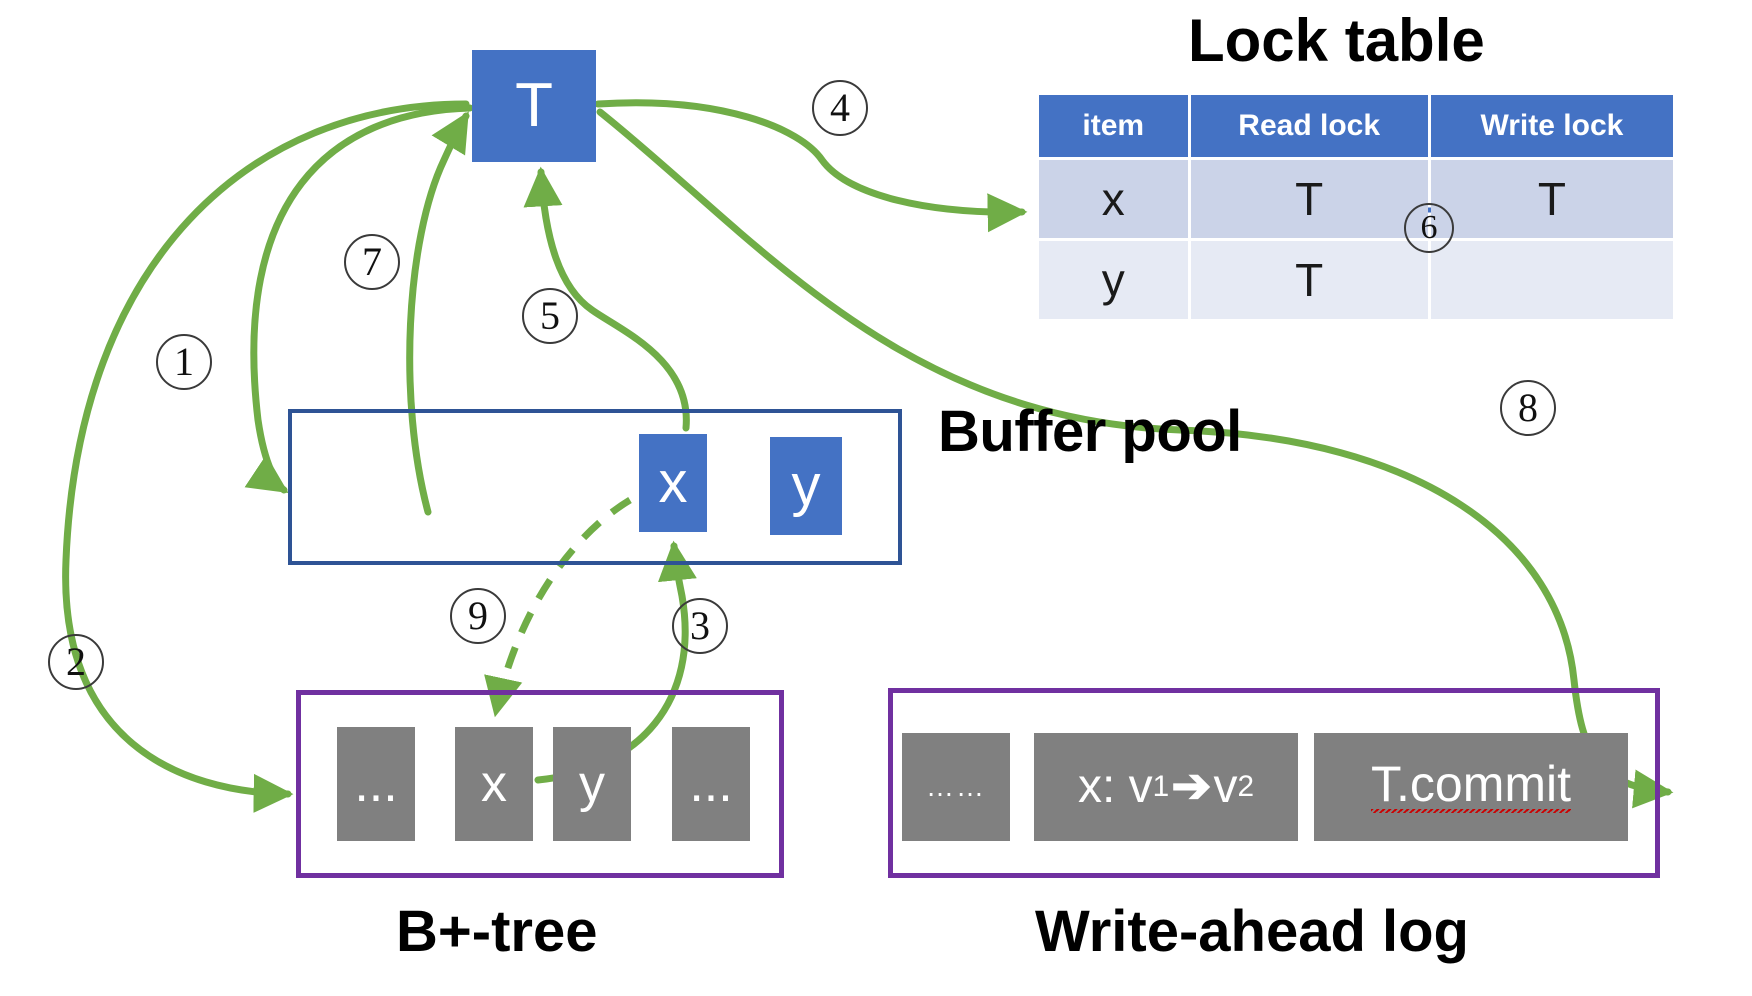 This screenshot has height=996, width=1752. Describe the element at coordinates (1551, 199) in the screenshot. I see `lock-row-x-write-lock: T` at that location.